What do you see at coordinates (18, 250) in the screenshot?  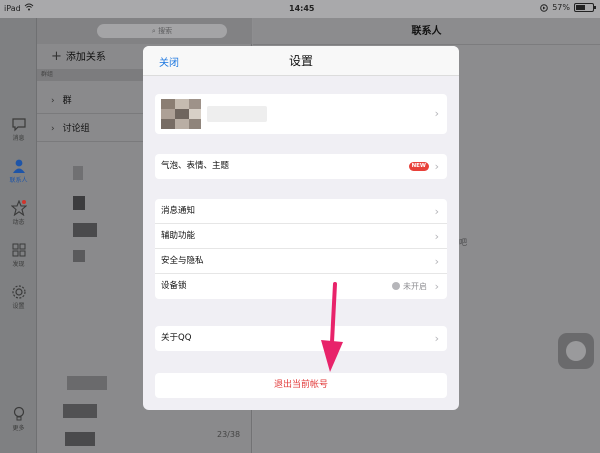 I see `grid-icon` at bounding box center [18, 250].